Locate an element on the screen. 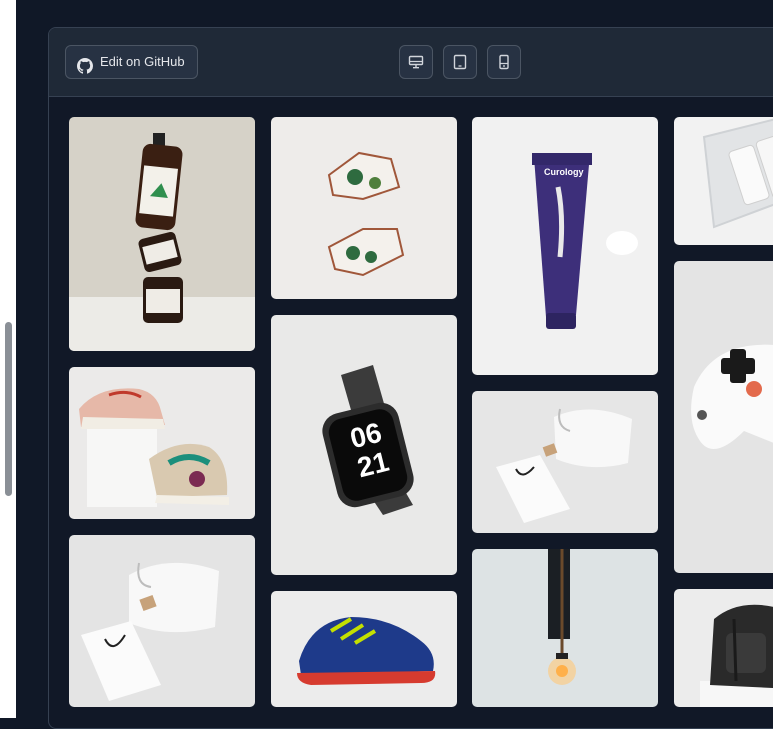 This screenshot has height=729, width=773. pendant-lamp-image is located at coordinates (565, 628).